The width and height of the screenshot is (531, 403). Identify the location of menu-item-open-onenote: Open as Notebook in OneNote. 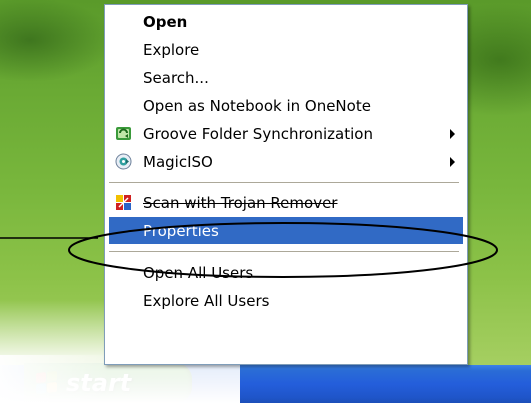
(286, 105).